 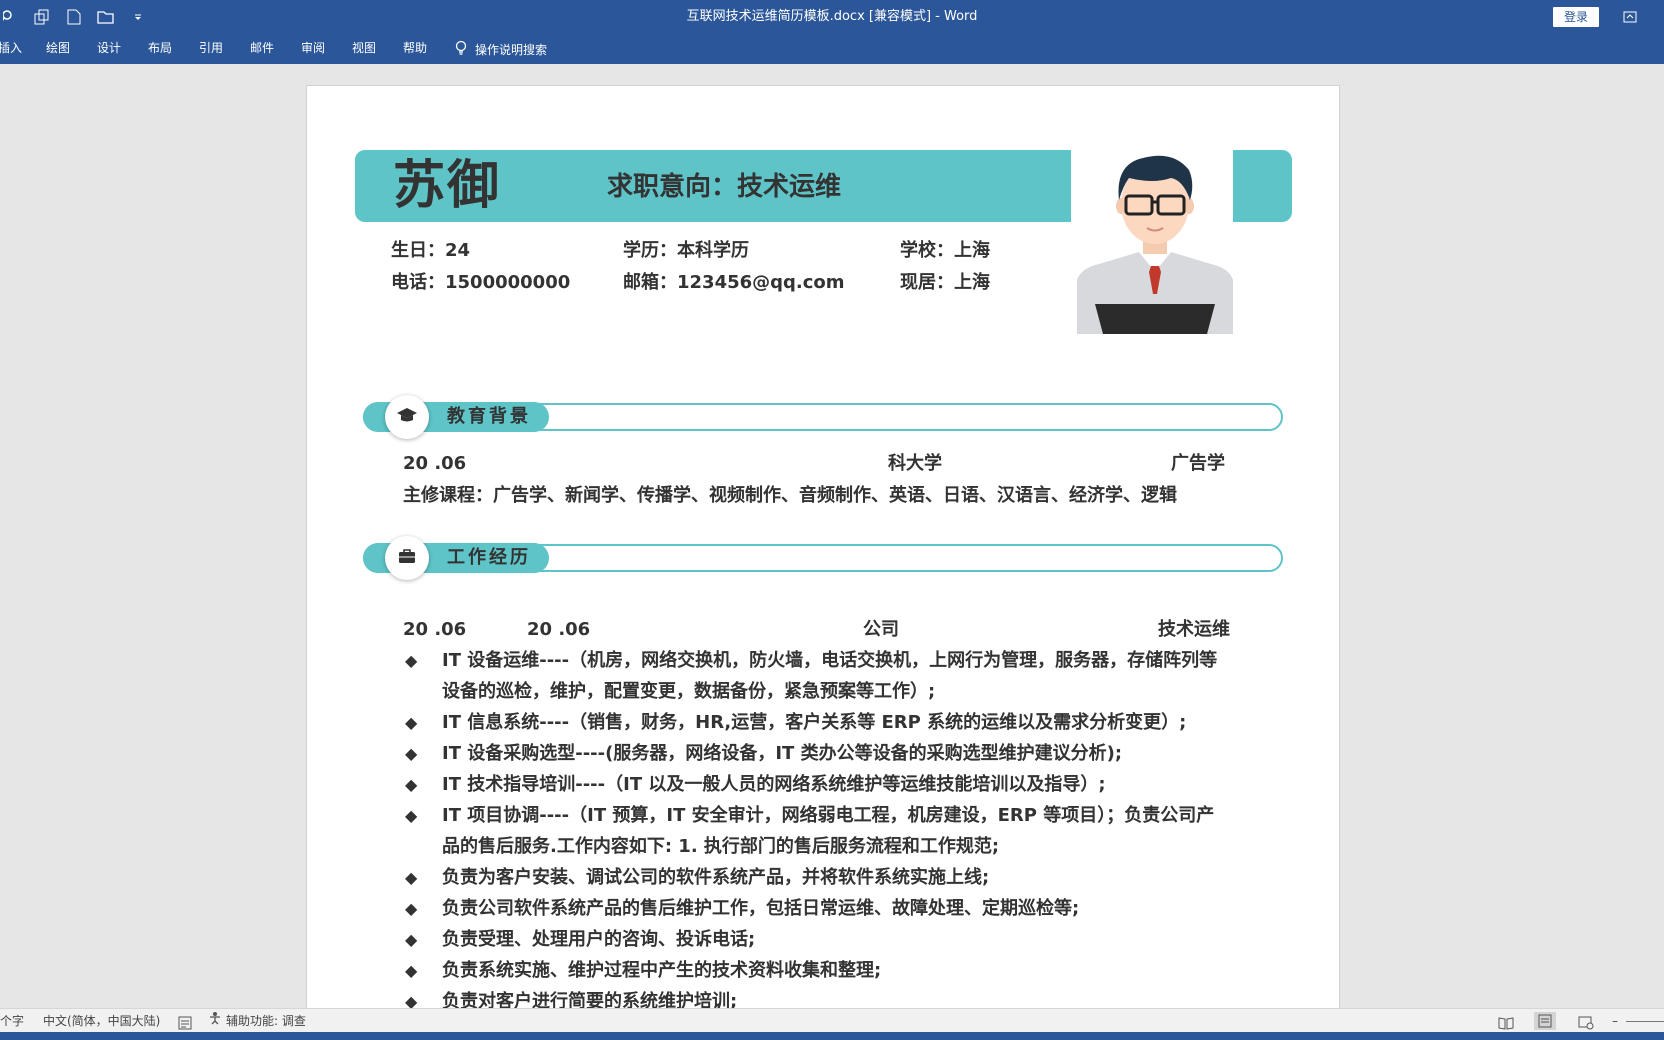 I want to click on work-company: 公司, so click(x=881, y=629).